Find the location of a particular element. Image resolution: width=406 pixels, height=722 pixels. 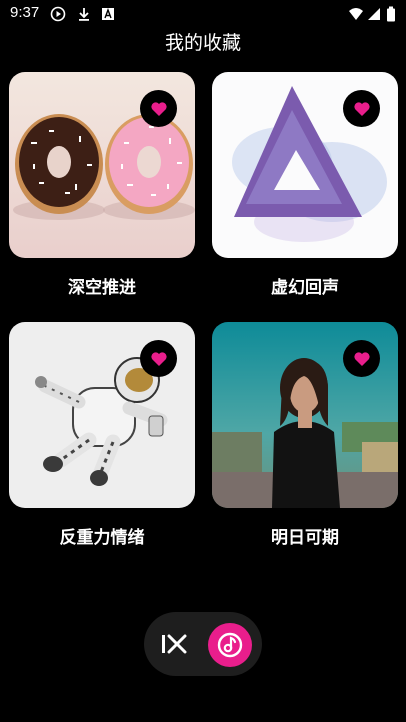

favorite-card-1-label: 深空推进 is located at coordinates (102, 288).